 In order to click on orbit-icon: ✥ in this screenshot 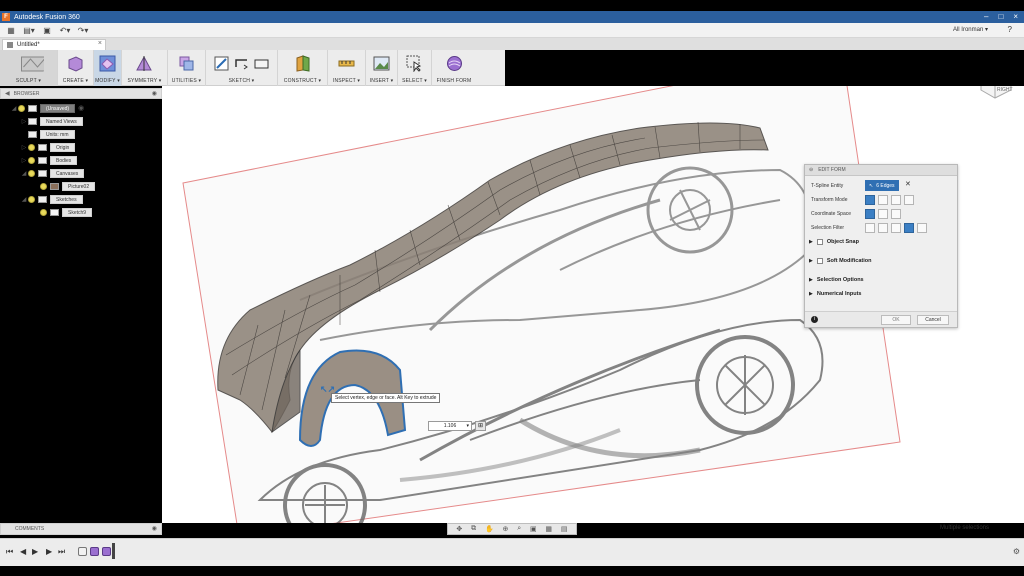, I will do `click(459, 529)`.